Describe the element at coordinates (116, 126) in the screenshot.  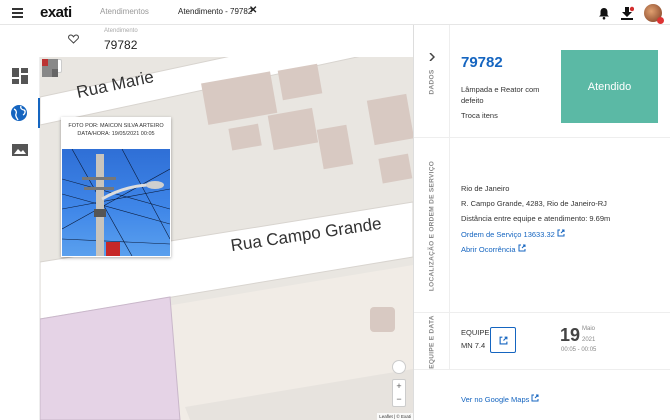
I see `popup-photographer: FOTO POR: MAICON SILVA ARTEIRO` at that location.